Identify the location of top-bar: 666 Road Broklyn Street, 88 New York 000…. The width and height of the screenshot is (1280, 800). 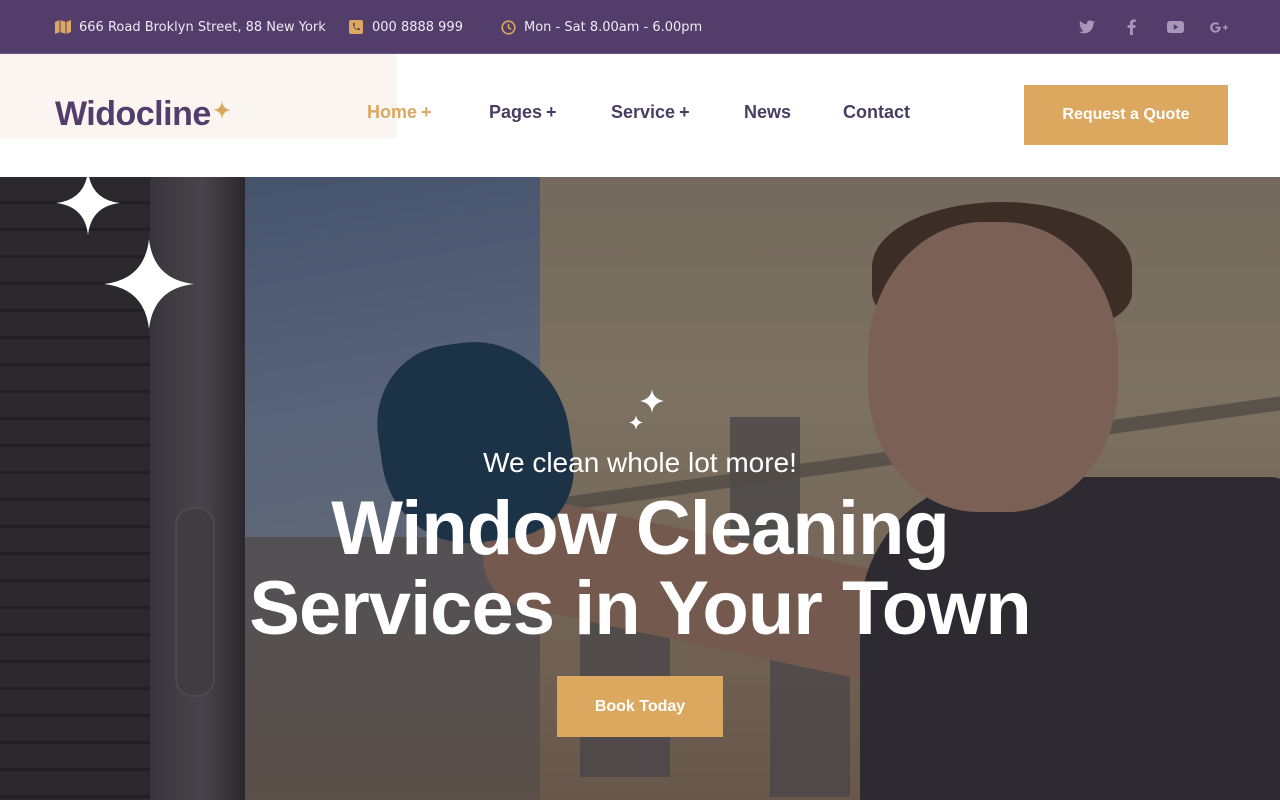
(640, 27).